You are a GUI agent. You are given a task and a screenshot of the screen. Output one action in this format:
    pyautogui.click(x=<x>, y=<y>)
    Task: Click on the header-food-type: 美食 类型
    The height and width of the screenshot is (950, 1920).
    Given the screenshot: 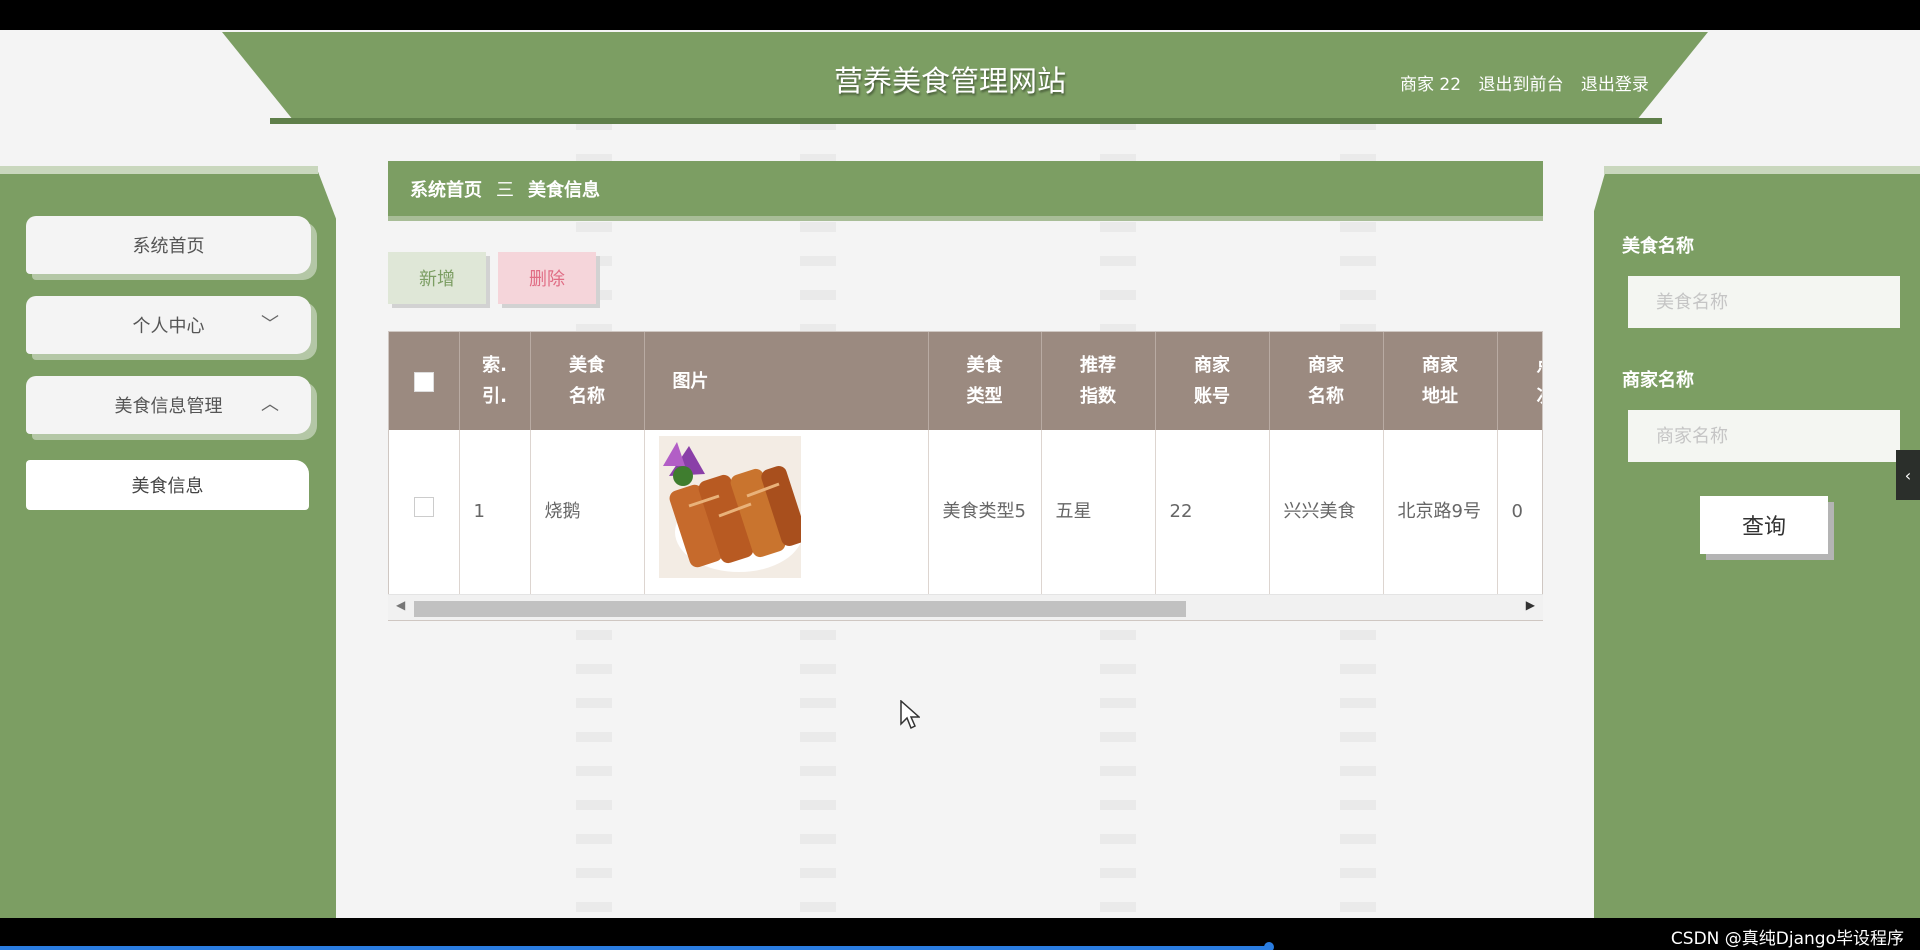 What is the action you would take?
    pyautogui.click(x=985, y=381)
    